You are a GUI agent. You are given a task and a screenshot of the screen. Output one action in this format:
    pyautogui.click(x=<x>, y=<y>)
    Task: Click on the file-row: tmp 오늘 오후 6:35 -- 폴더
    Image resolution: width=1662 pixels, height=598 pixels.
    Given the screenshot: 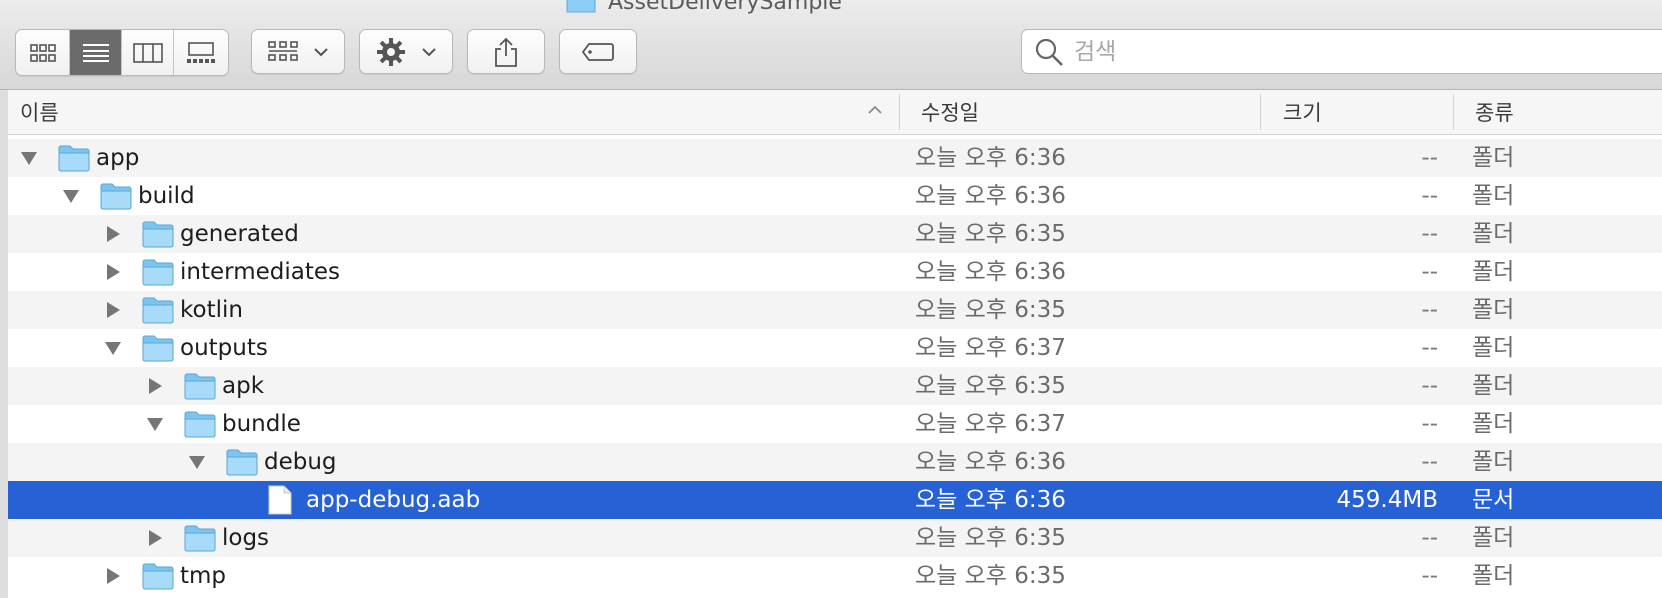 What is the action you would take?
    pyautogui.click(x=835, y=576)
    